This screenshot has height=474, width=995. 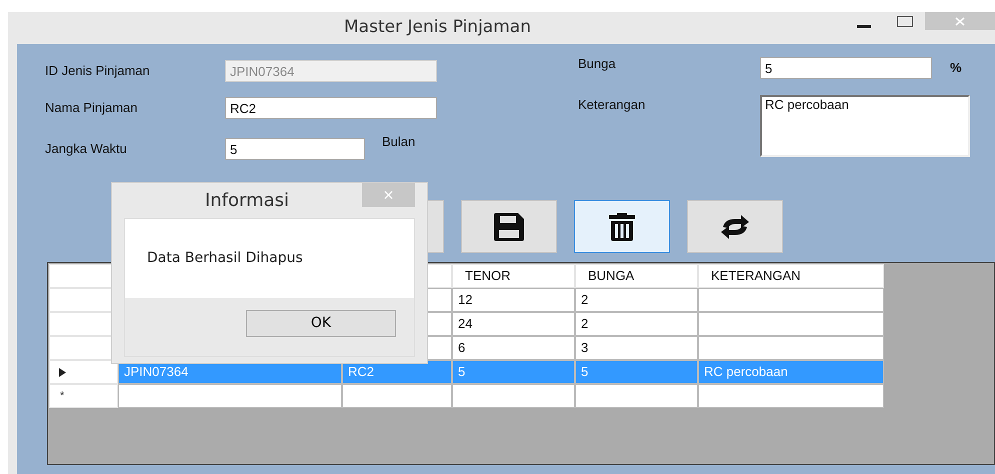 I want to click on current-row-icon, so click(x=62, y=372).